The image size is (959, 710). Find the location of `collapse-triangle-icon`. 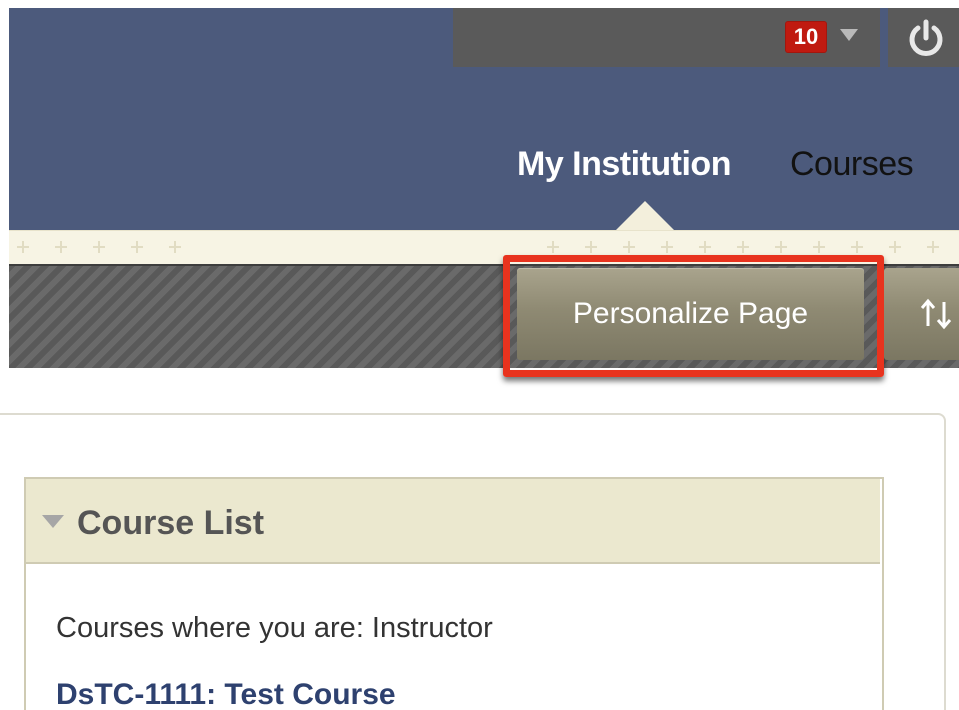

collapse-triangle-icon is located at coordinates (53, 521).